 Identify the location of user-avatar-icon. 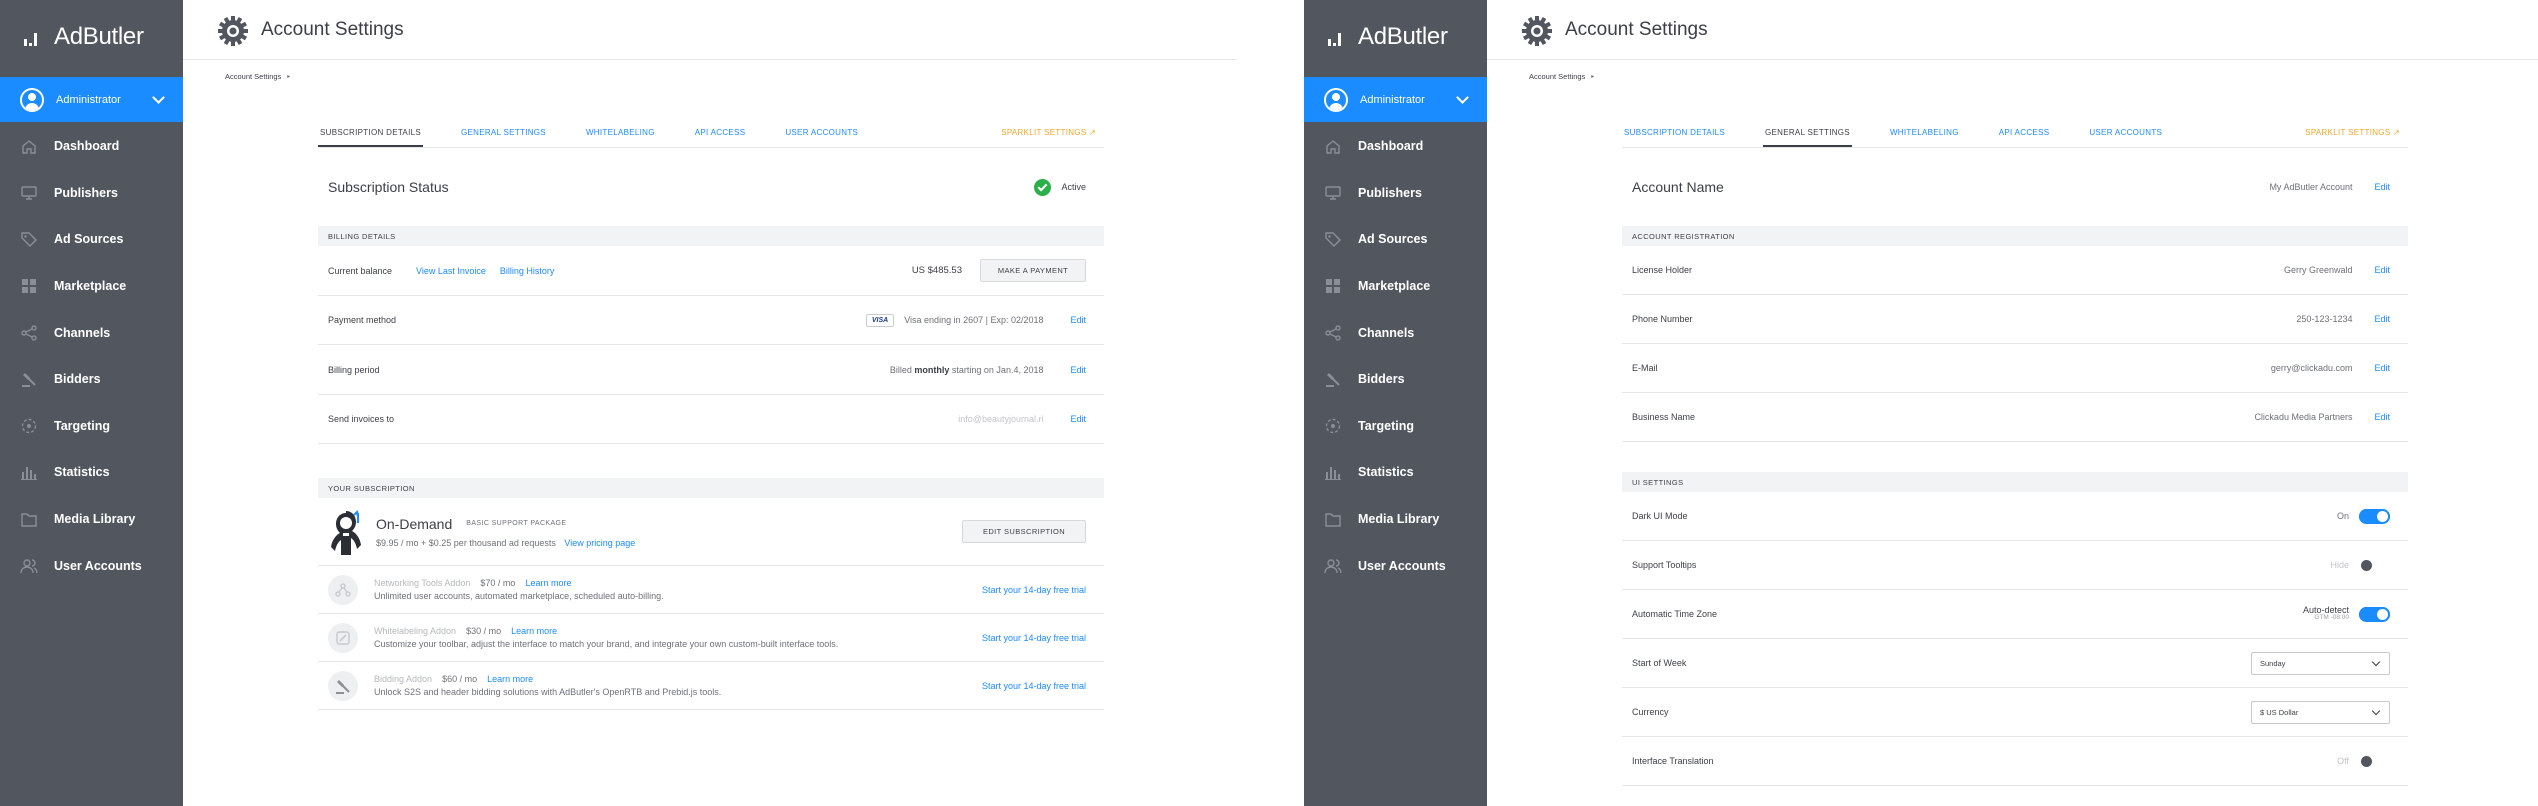
(32, 99).